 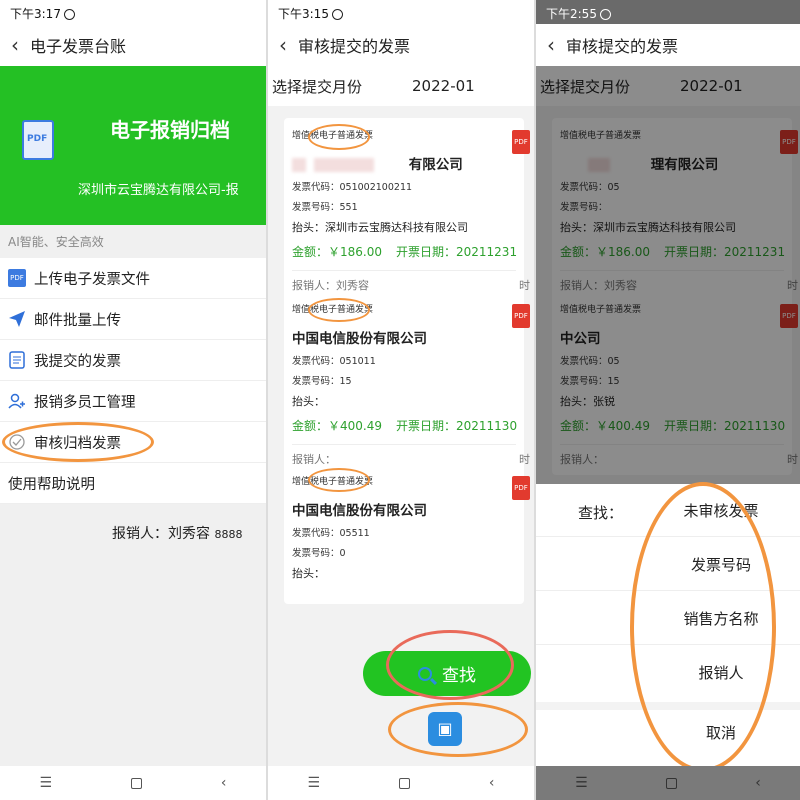 What do you see at coordinates (133, 360) in the screenshot?
I see `menu-item-my-invoices: 我提交的发票` at bounding box center [133, 360].